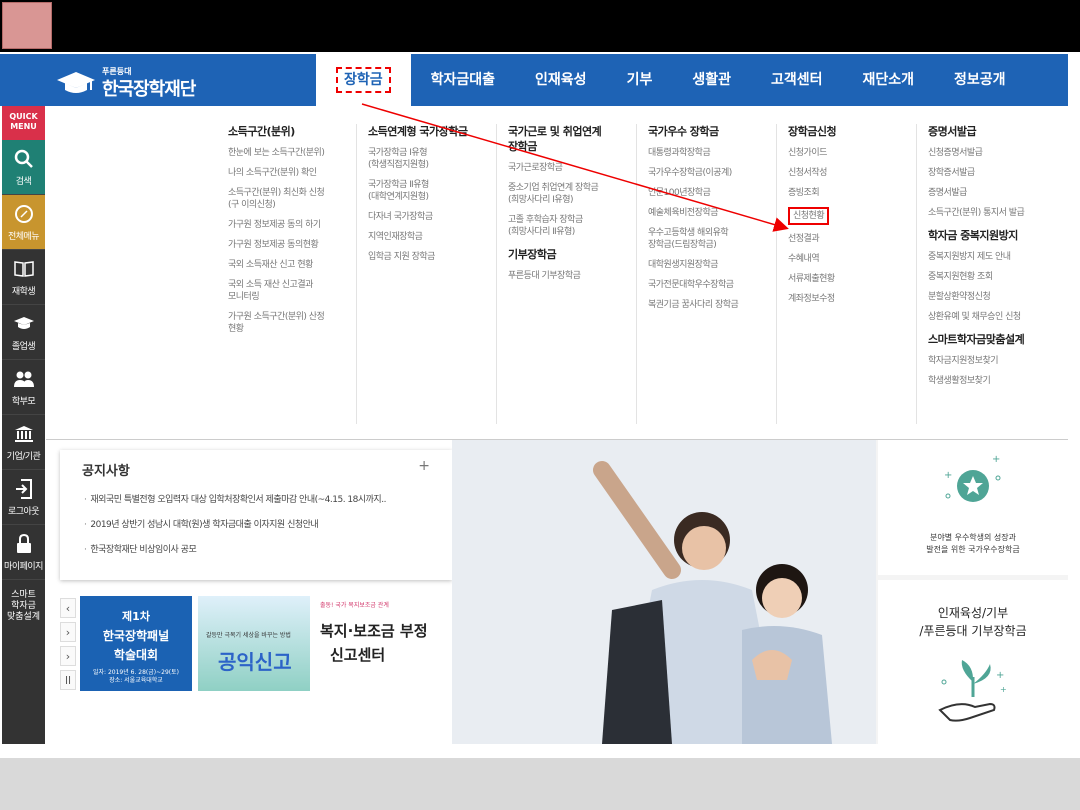  What do you see at coordinates (437, 217) in the screenshot?
I see `menu-link: 다자녀 국가장학금` at bounding box center [437, 217].